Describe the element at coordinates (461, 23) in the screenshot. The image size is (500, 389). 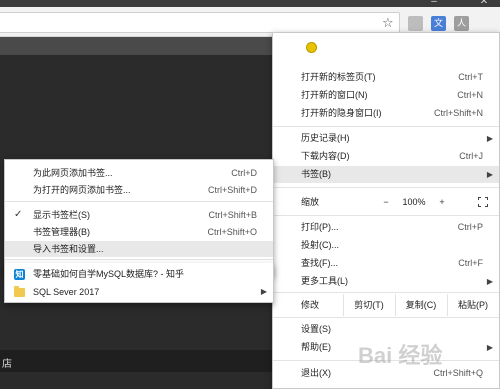
I see `ext-person-icon: 人` at that location.